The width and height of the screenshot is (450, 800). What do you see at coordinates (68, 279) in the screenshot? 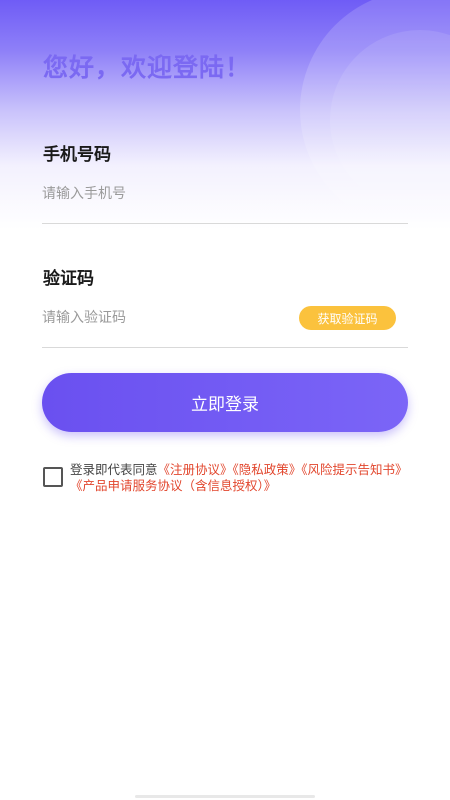
I see `code-label: 验证码` at bounding box center [68, 279].